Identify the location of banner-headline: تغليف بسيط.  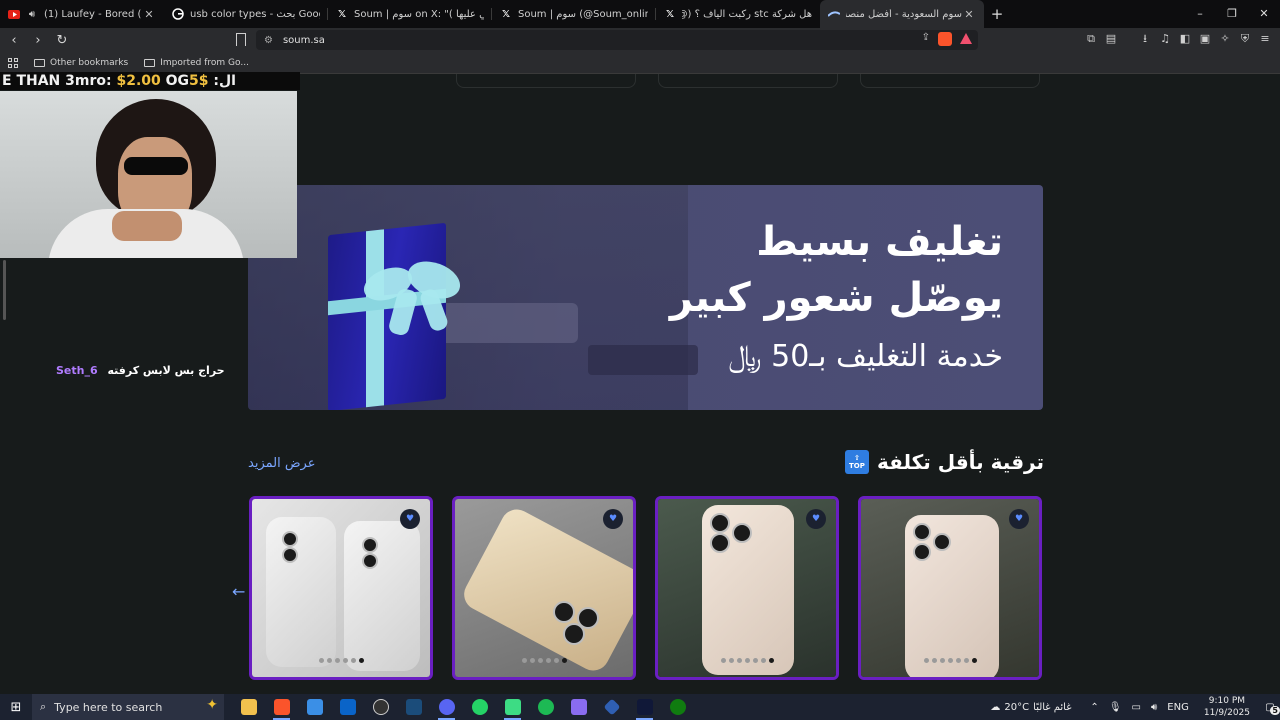
(879, 242).